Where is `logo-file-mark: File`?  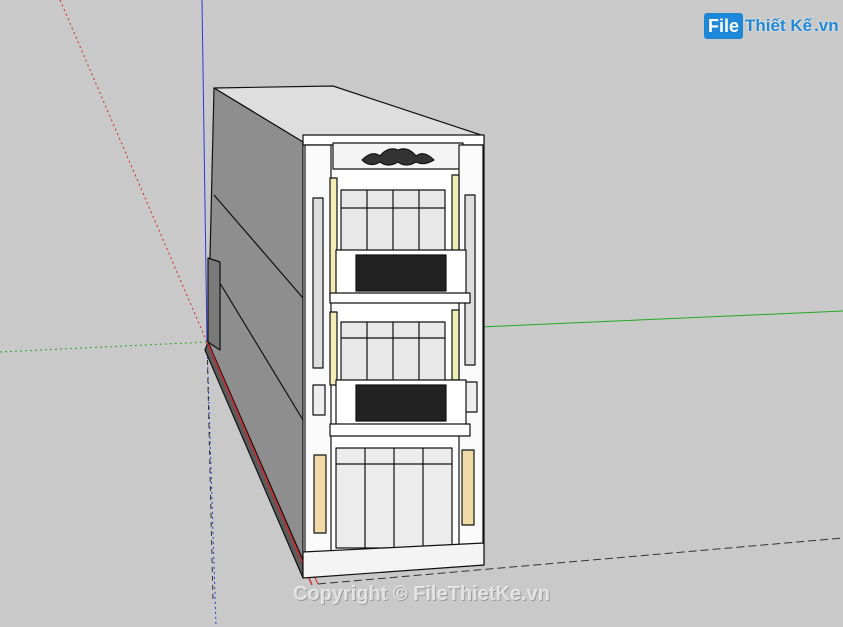
logo-file-mark: File is located at coordinates (724, 26).